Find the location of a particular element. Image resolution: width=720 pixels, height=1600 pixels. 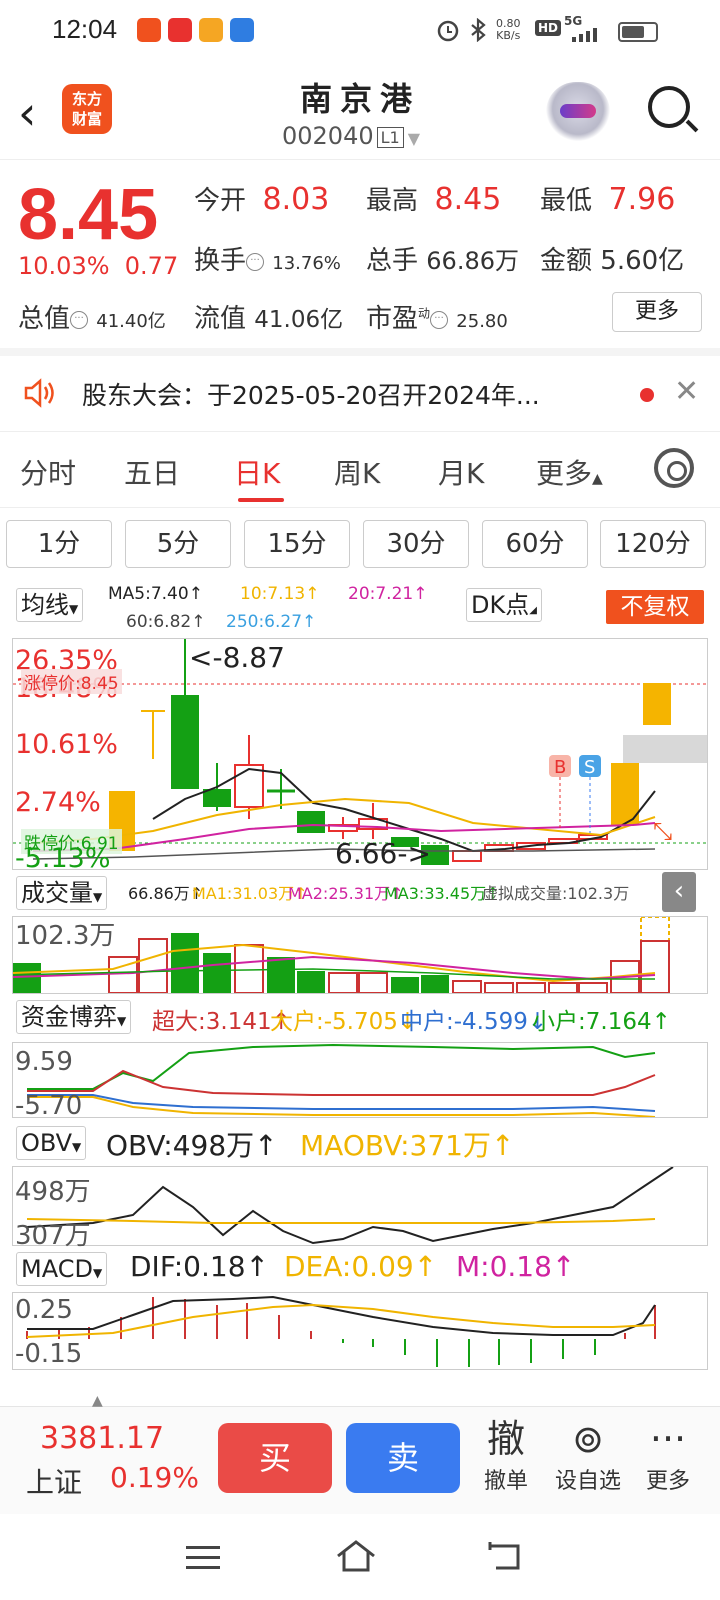

volume-value: 66.86万 is located at coordinates (472, 261).